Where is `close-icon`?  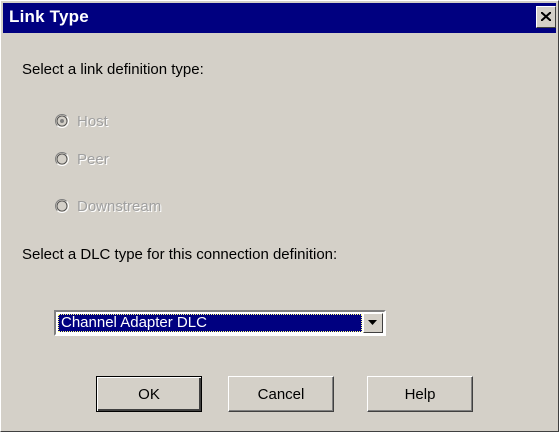 close-icon is located at coordinates (546, 16).